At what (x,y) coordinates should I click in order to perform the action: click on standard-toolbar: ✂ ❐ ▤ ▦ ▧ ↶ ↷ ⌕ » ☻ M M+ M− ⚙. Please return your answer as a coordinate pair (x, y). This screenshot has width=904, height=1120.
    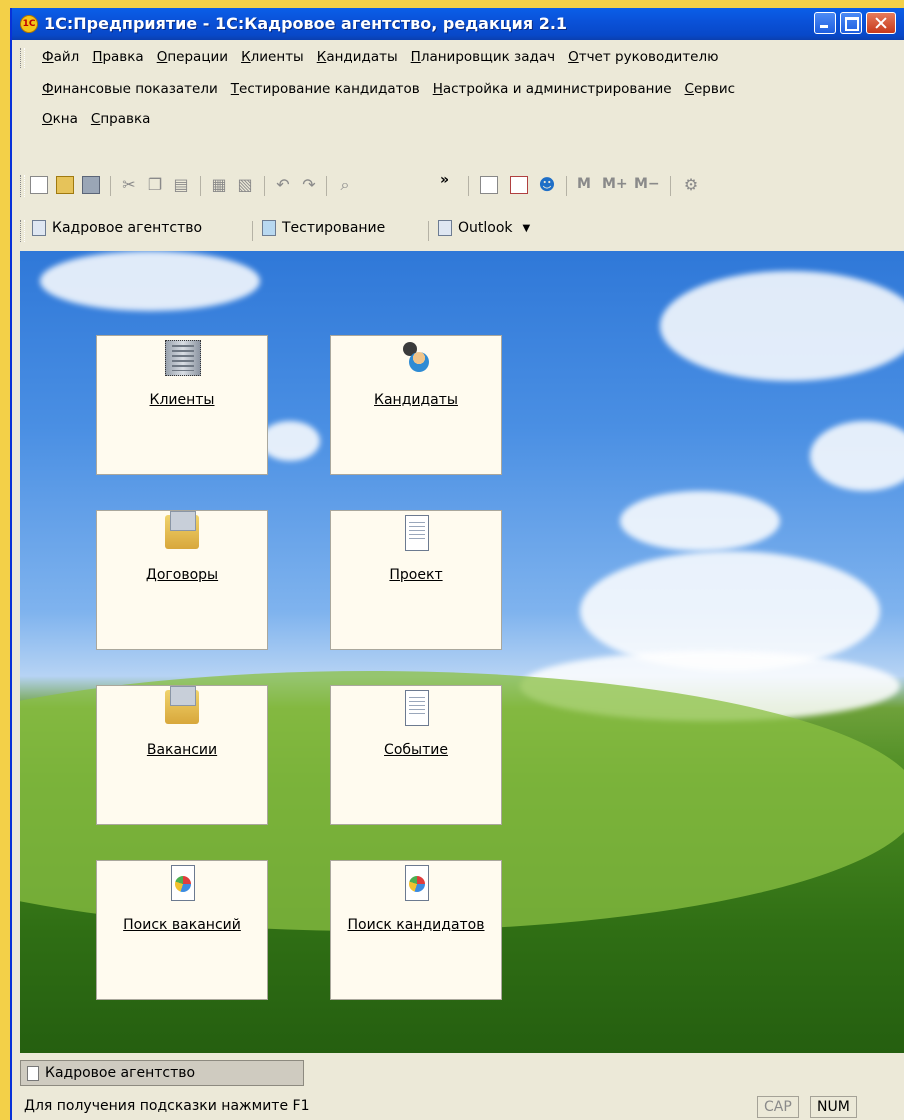
    Looking at the image, I should click on (460, 185).